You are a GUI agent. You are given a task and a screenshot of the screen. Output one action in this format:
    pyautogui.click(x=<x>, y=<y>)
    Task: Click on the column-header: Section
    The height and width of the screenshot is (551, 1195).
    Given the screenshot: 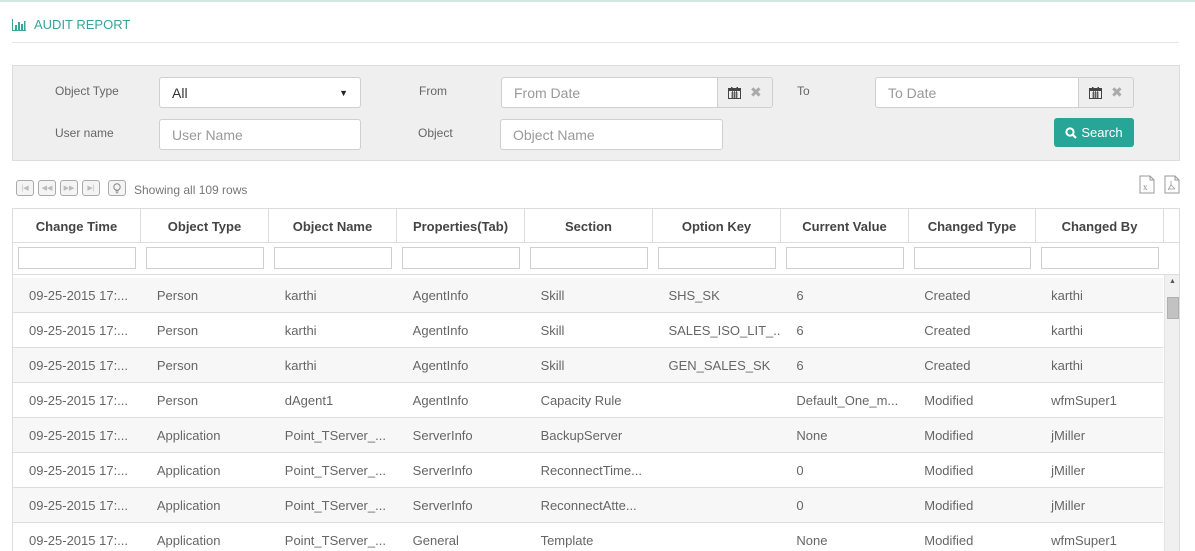 What is the action you would take?
    pyautogui.click(x=589, y=226)
    